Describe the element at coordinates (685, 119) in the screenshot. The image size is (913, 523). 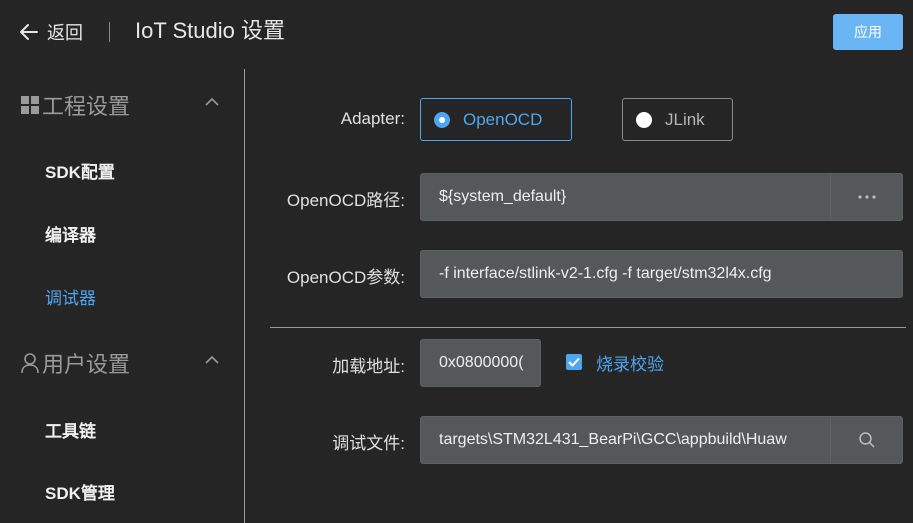
I see `adapter-option-label: JLink` at that location.